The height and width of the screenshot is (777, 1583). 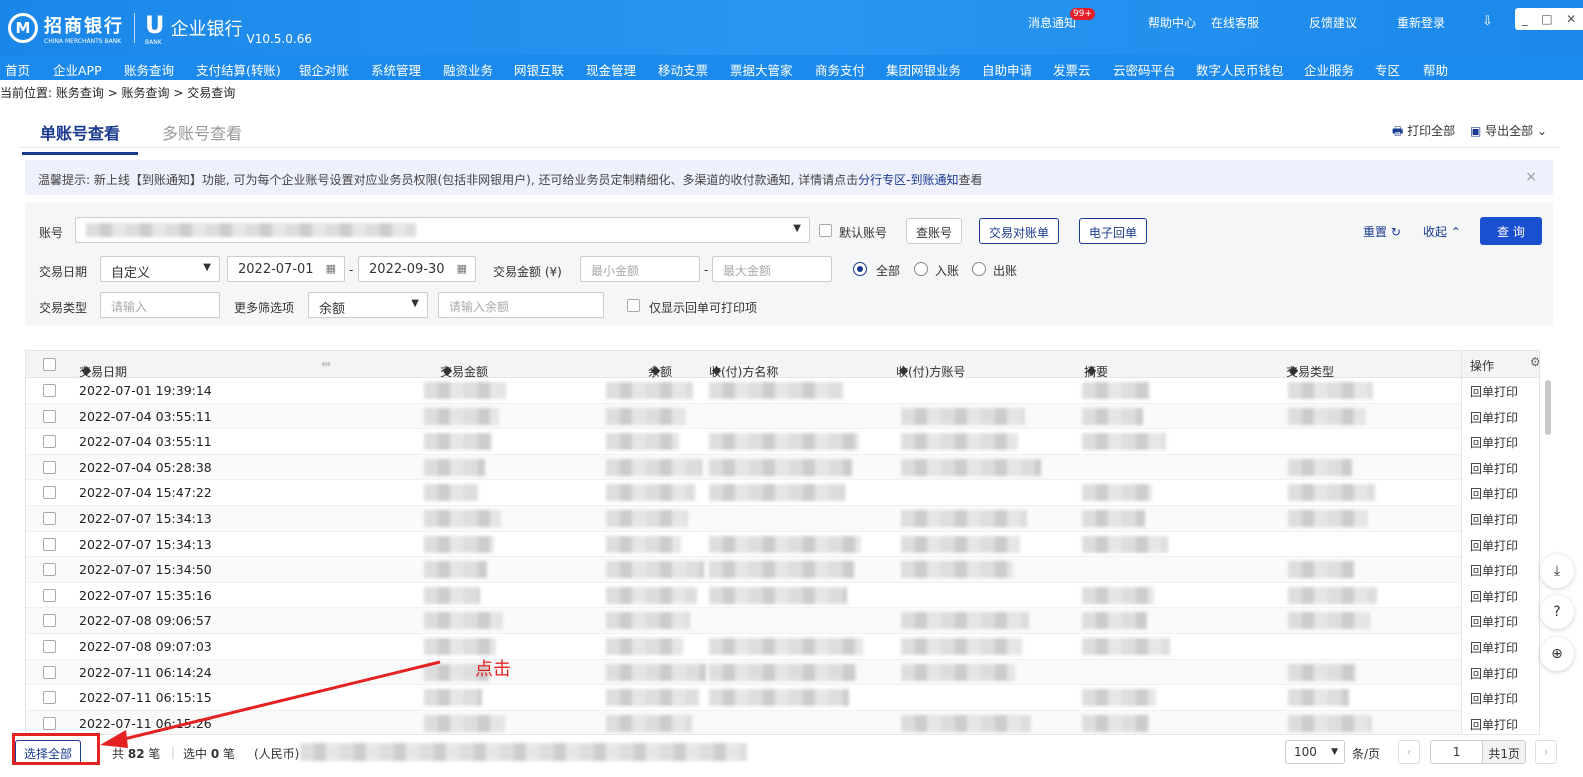 What do you see at coordinates (611, 69) in the screenshot?
I see `nav-item: 现金管理` at bounding box center [611, 69].